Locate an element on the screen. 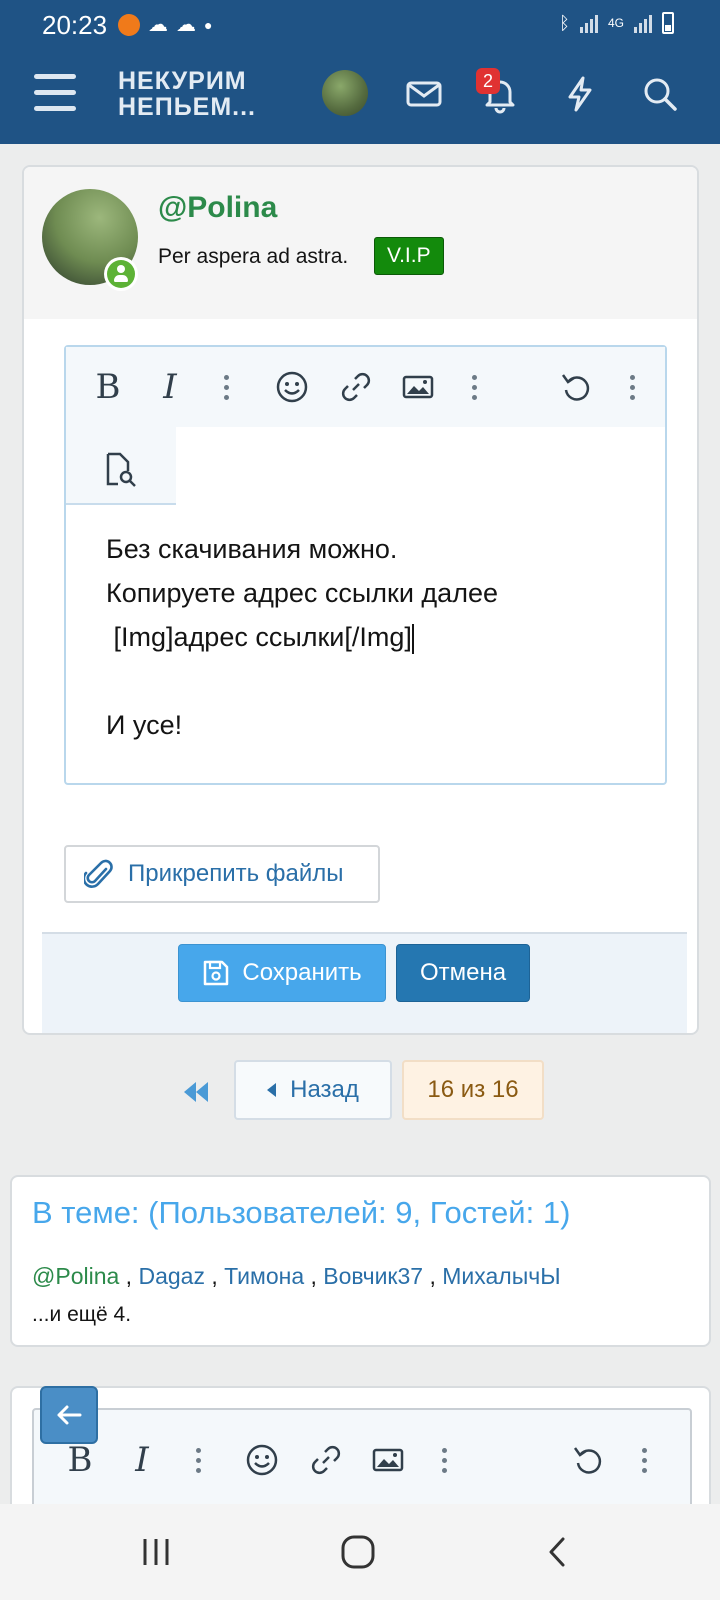  text-caret is located at coordinates (412, 638).